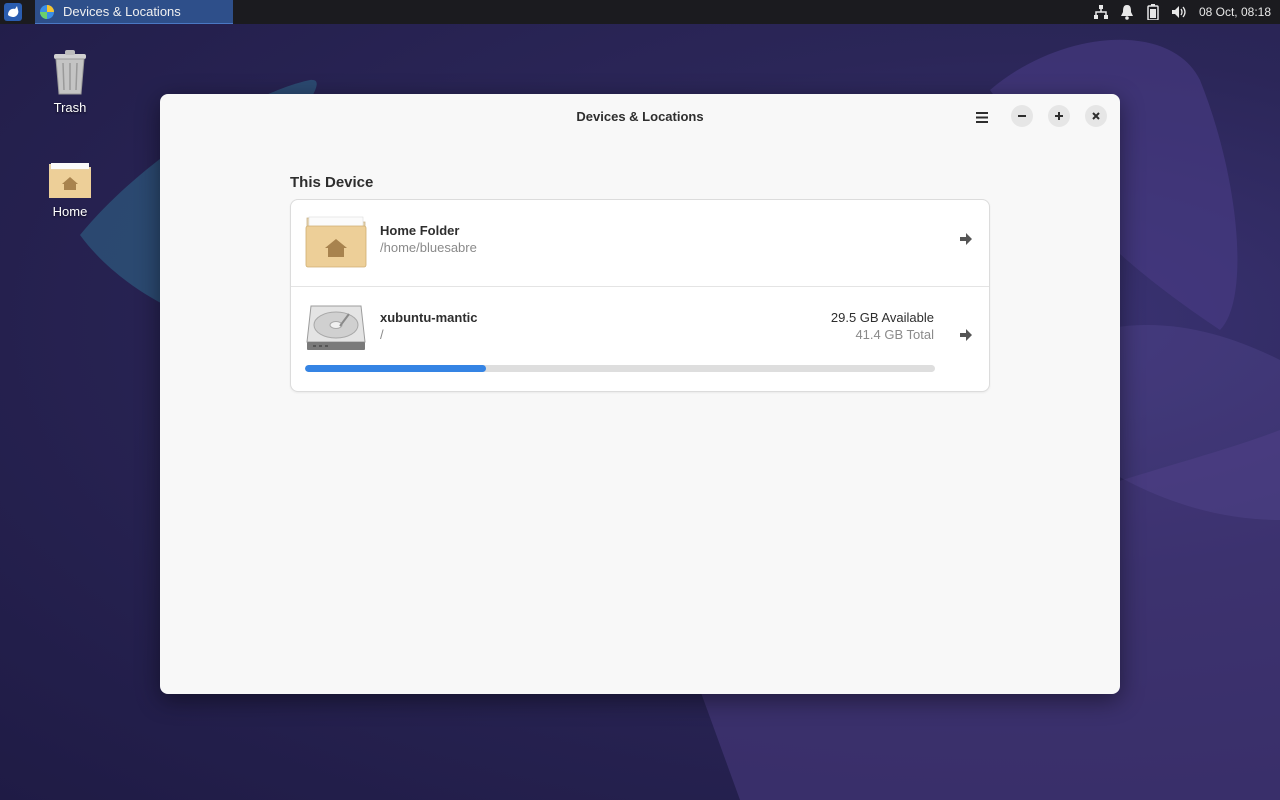 The height and width of the screenshot is (800, 1280). What do you see at coordinates (640, 243) in the screenshot?
I see `location-row-home: Home Folder /home/bluesabre` at bounding box center [640, 243].